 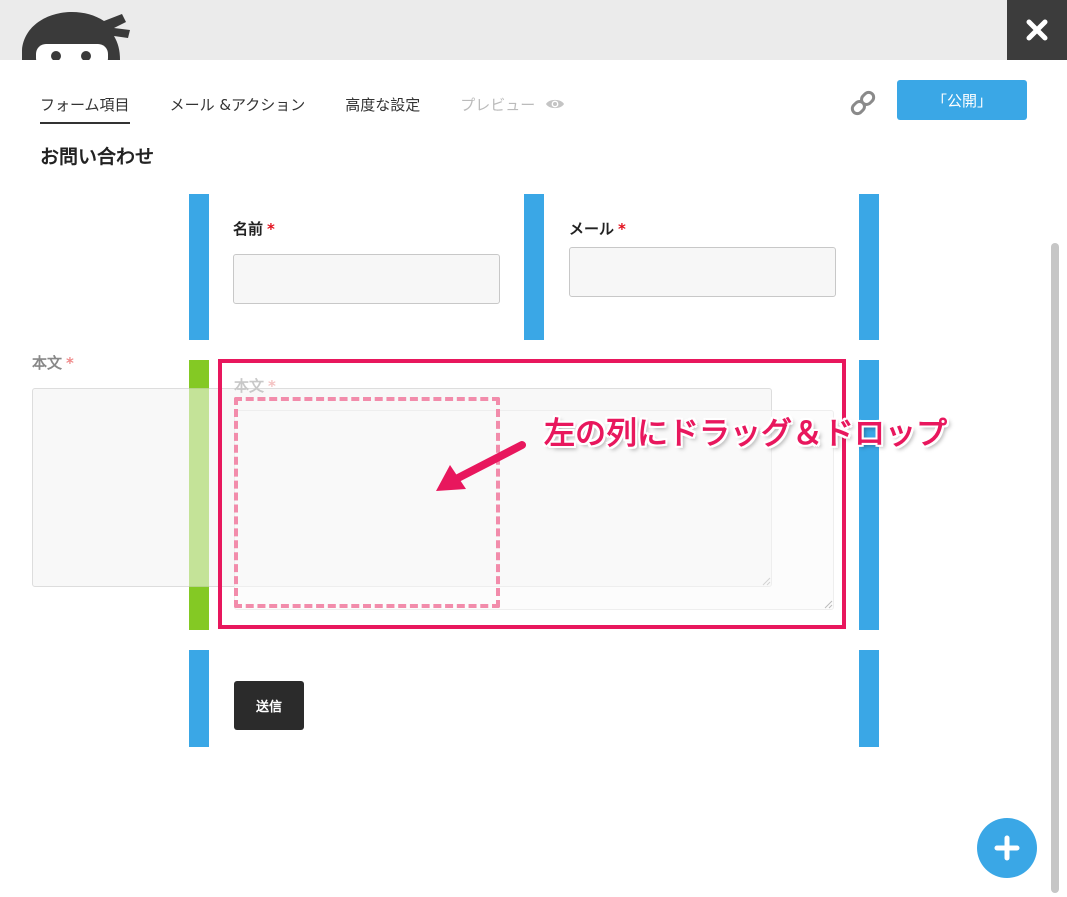 I want to click on form-title: お問い合わせ, so click(x=97, y=157).